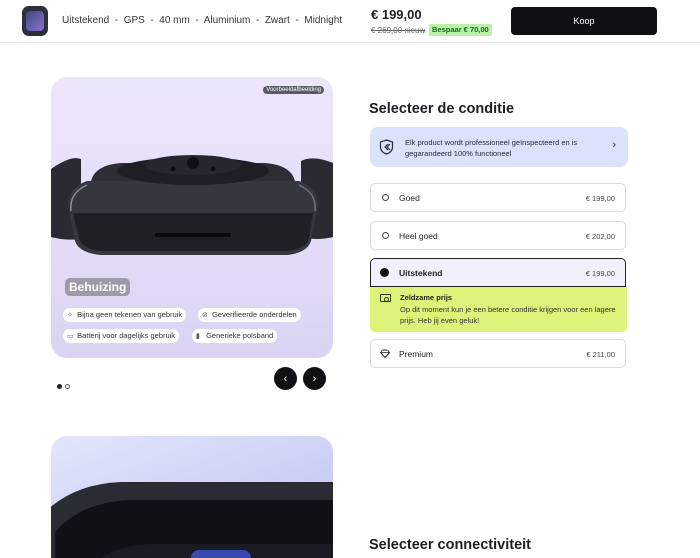 The height and width of the screenshot is (558, 700). What do you see at coordinates (130, 314) in the screenshot?
I see `feature-chip-label: Bijna geen tekenen van gebruik` at bounding box center [130, 314].